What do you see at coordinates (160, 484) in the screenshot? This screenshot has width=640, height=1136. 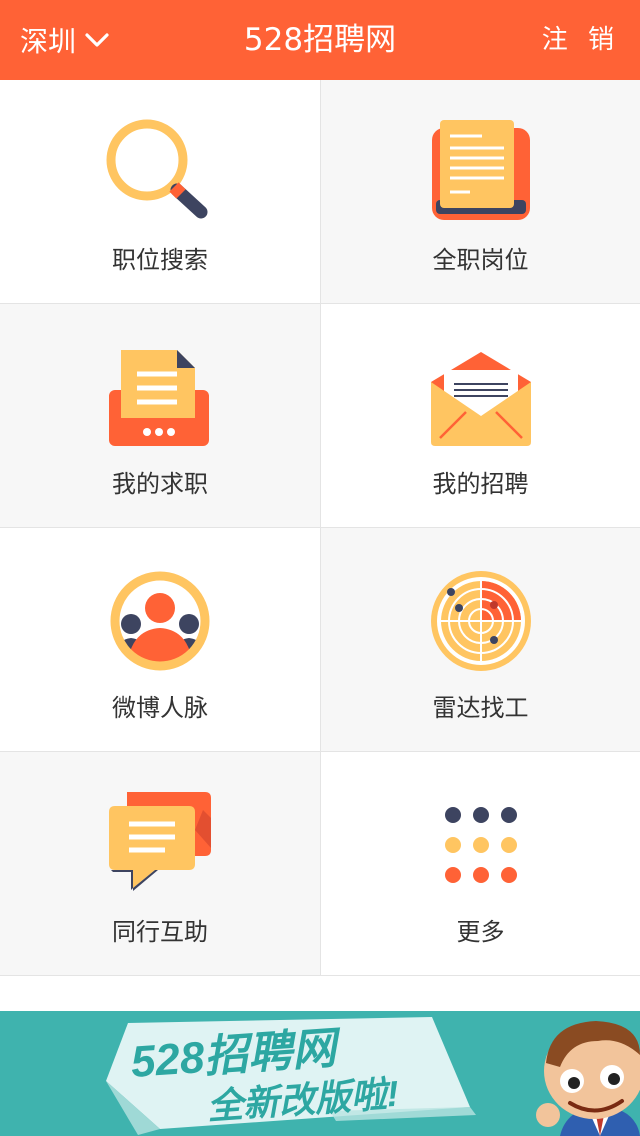 I see `menu-item-label: 我的求职` at bounding box center [160, 484].